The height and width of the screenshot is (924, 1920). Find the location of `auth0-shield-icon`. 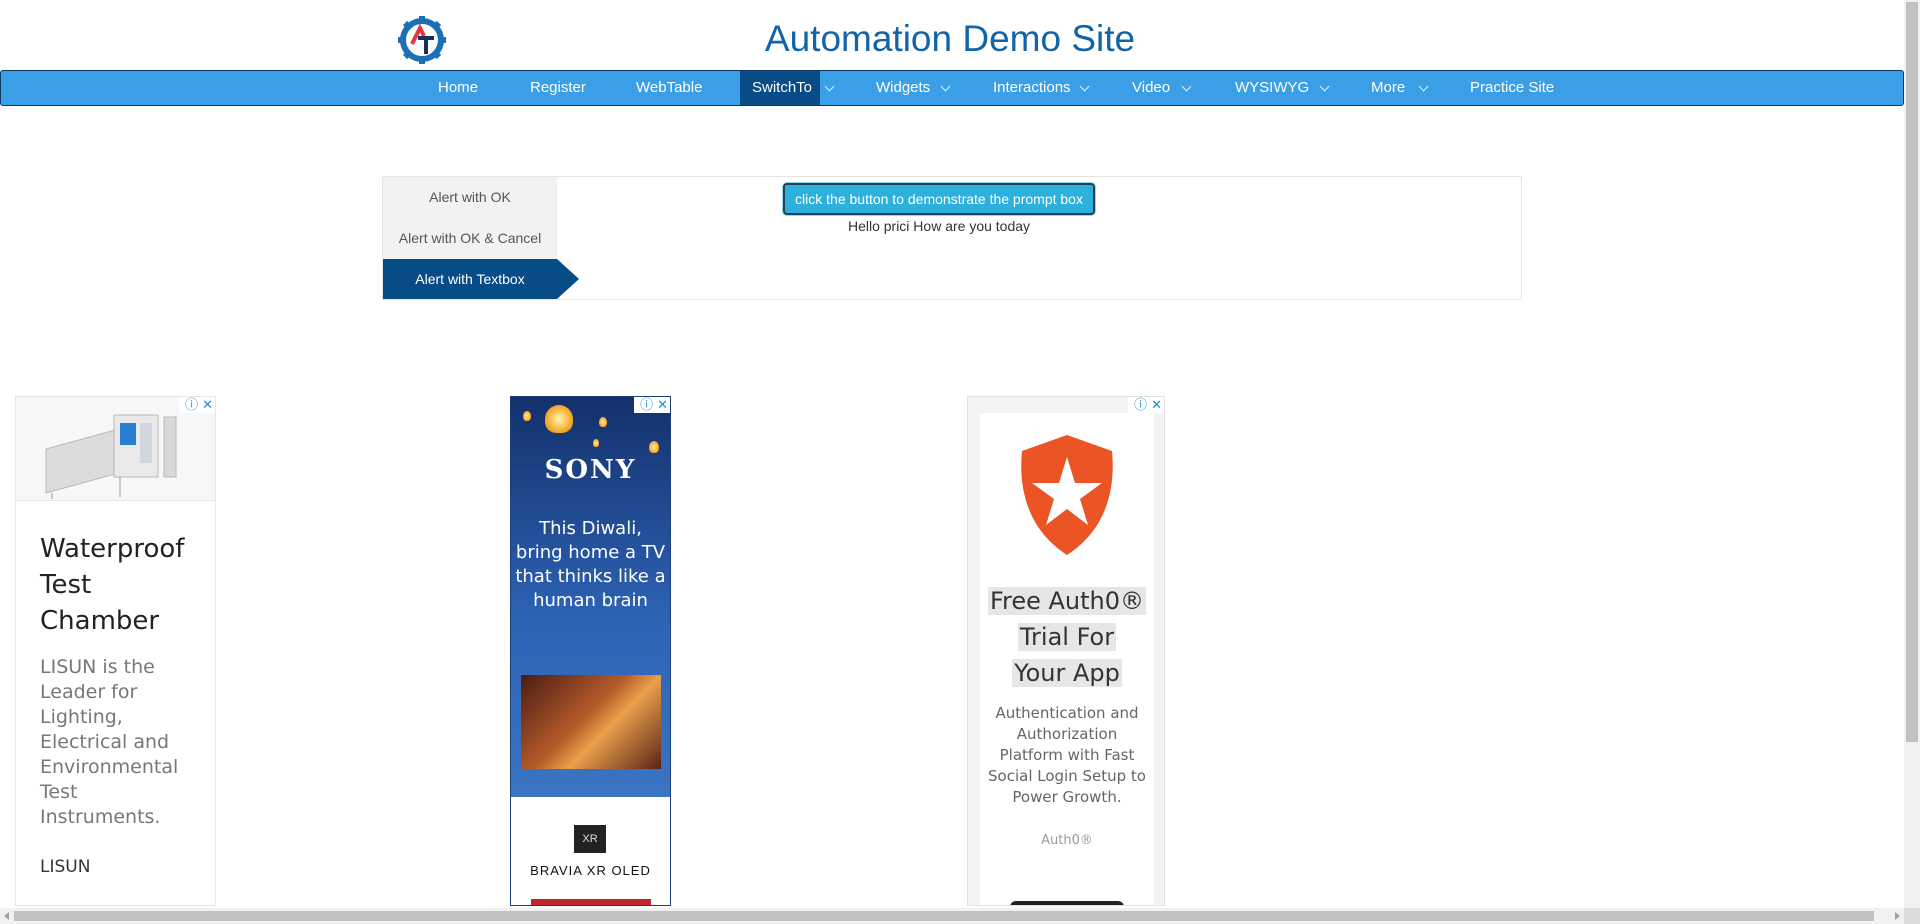

auth0-shield-icon is located at coordinates (1067, 495).